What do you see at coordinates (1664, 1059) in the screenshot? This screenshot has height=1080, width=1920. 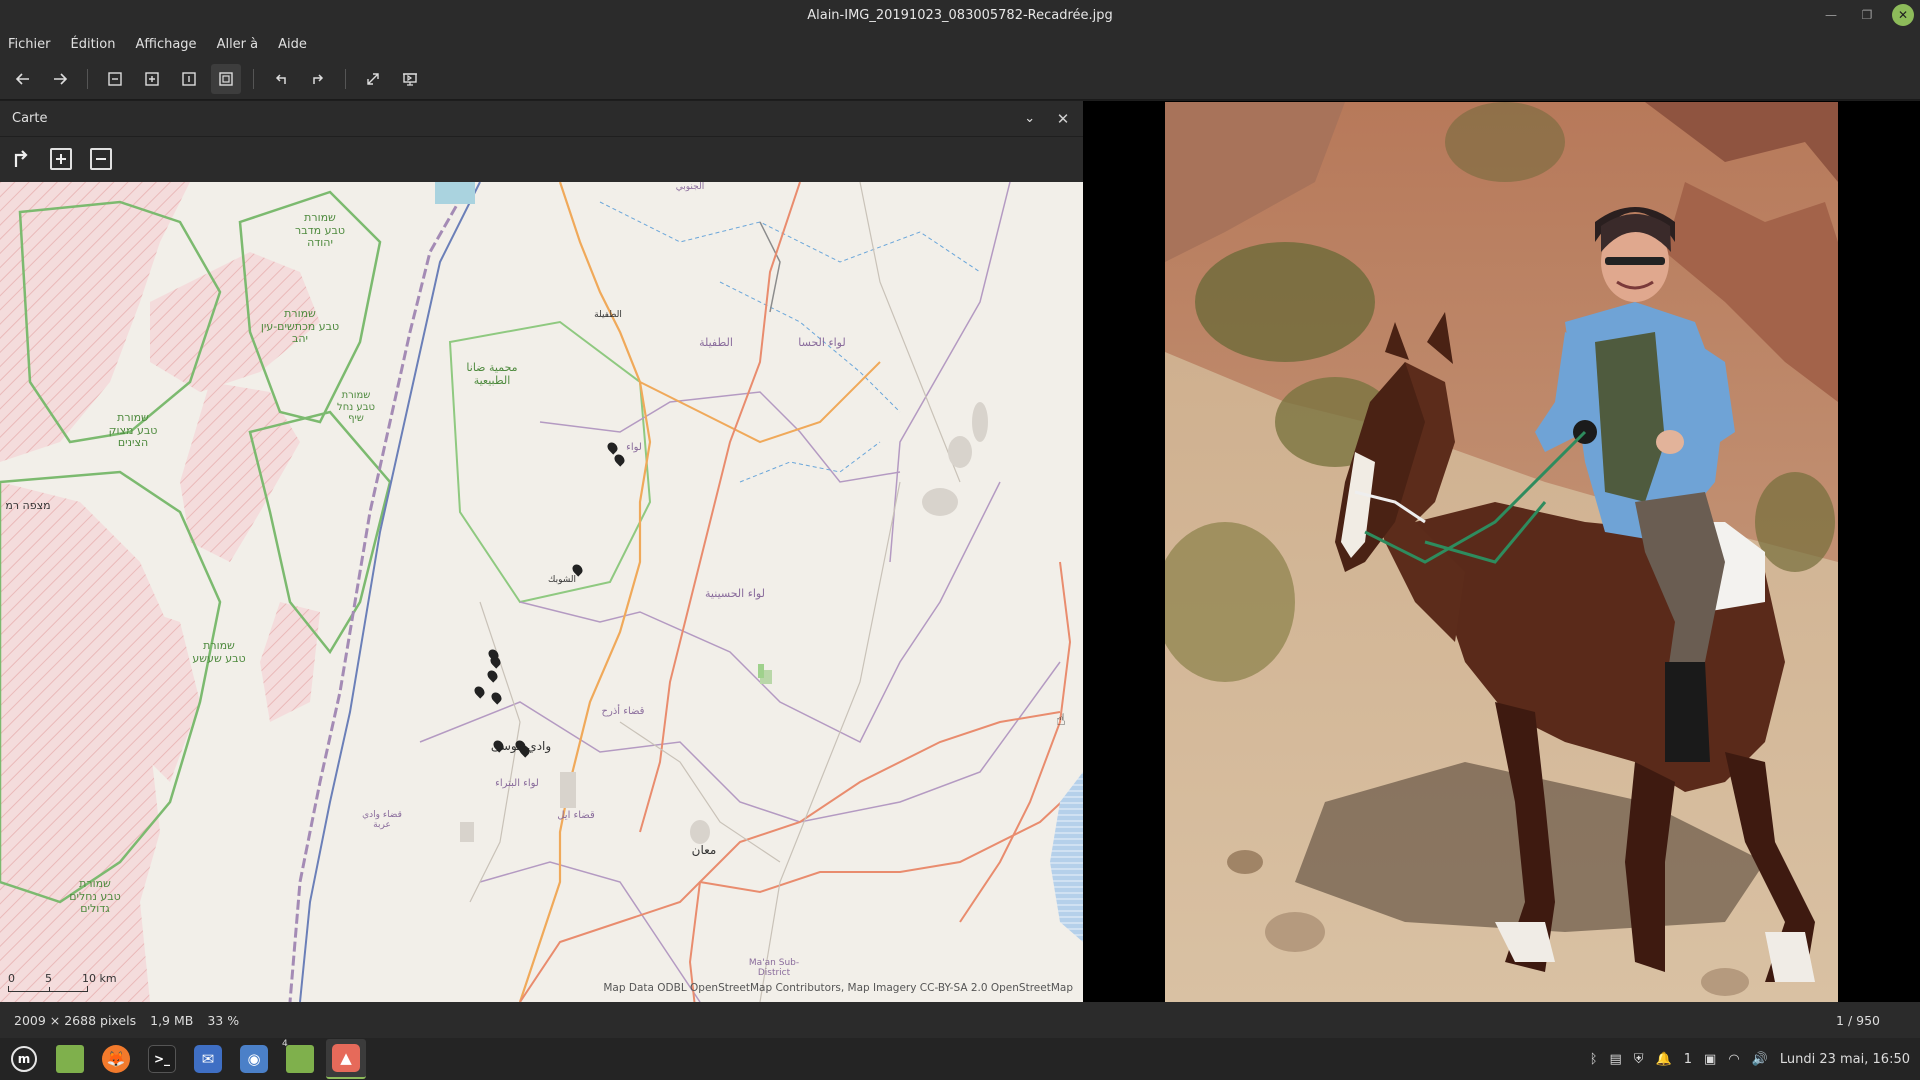 I see `notifications-icon: 🔔` at bounding box center [1664, 1059].